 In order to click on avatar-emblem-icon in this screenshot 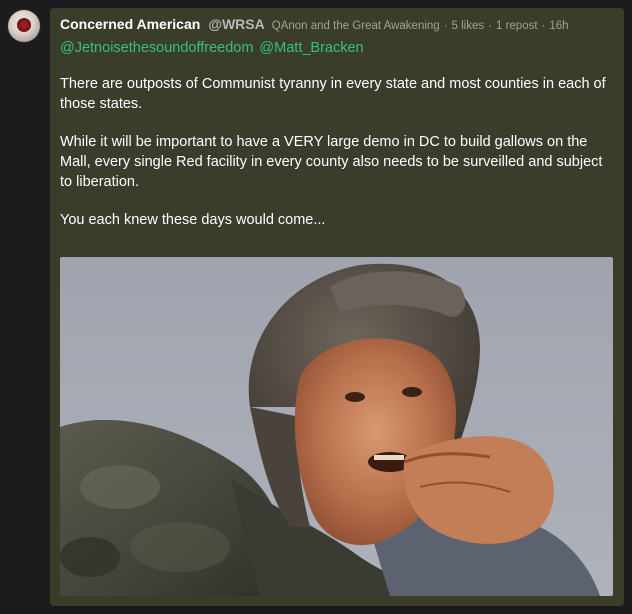, I will do `click(24, 25)`.